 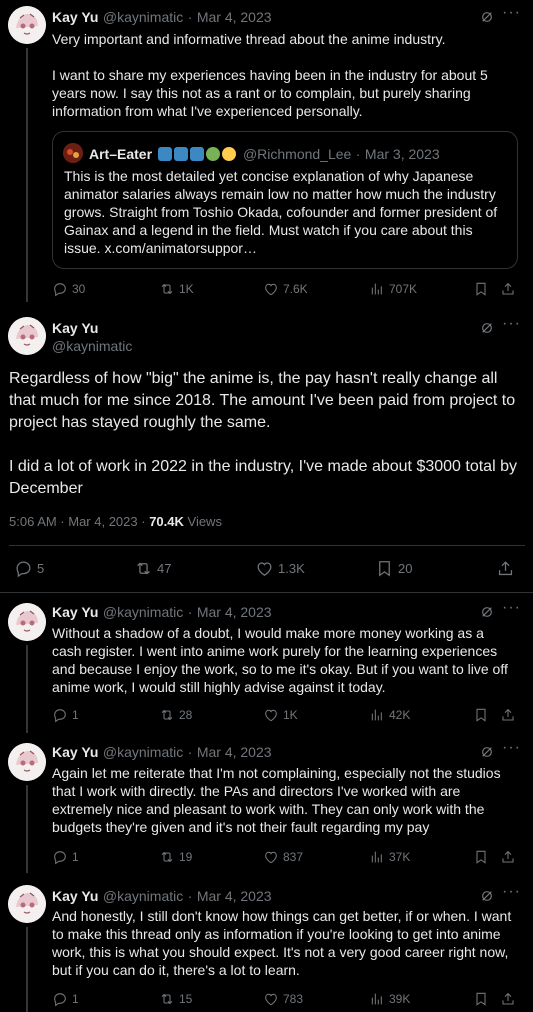 What do you see at coordinates (79, 521) in the screenshot?
I see `timestamp-text: 5:06 AM · Mar 4, 2023 ·` at bounding box center [79, 521].